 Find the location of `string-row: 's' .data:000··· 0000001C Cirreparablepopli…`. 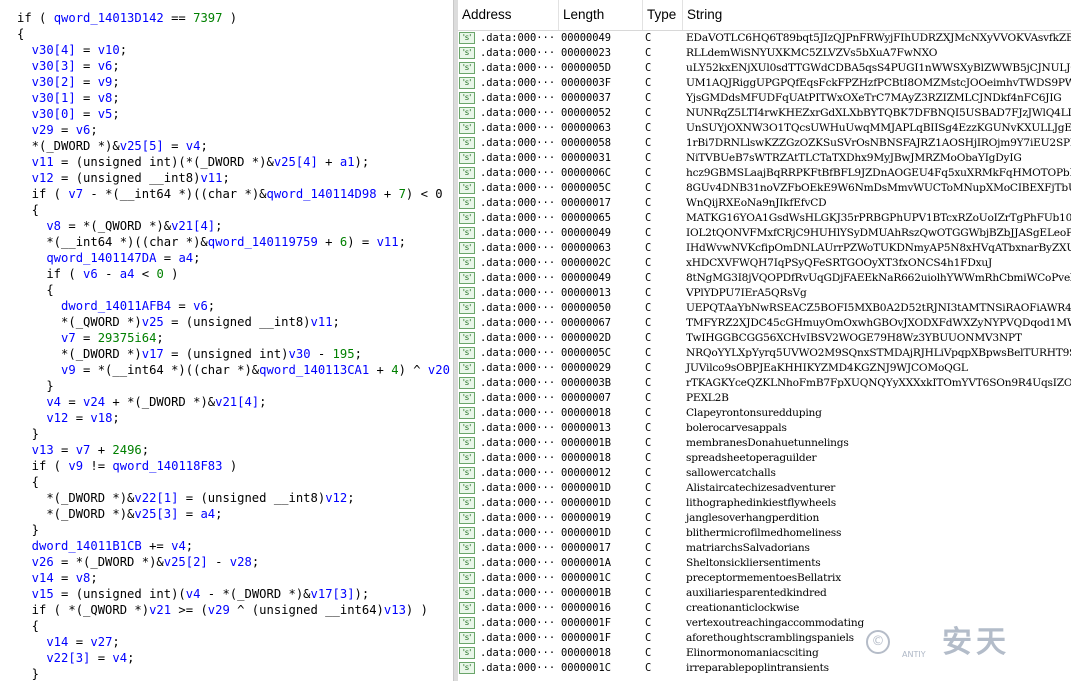

string-row: 's' .data:000··· 0000001C Cirreparablepopli… is located at coordinates (764, 668).